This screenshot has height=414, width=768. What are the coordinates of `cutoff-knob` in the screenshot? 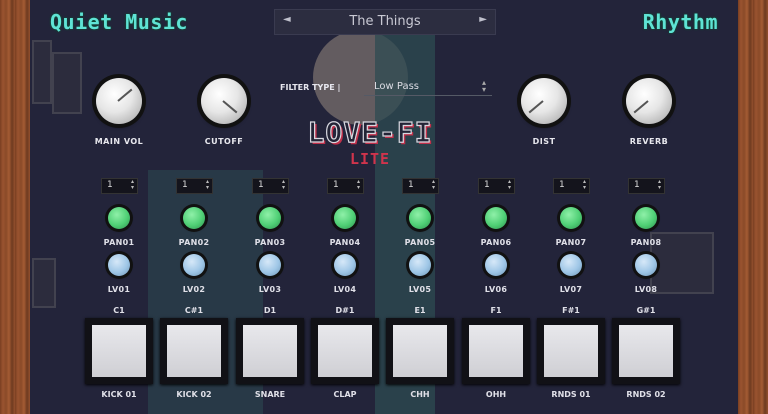 It's located at (224, 101).